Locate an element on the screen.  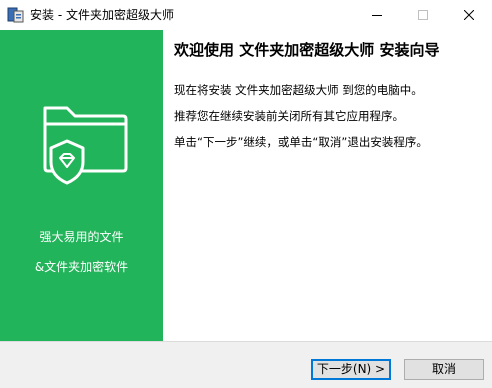
minimize-icon is located at coordinates (377, 15).